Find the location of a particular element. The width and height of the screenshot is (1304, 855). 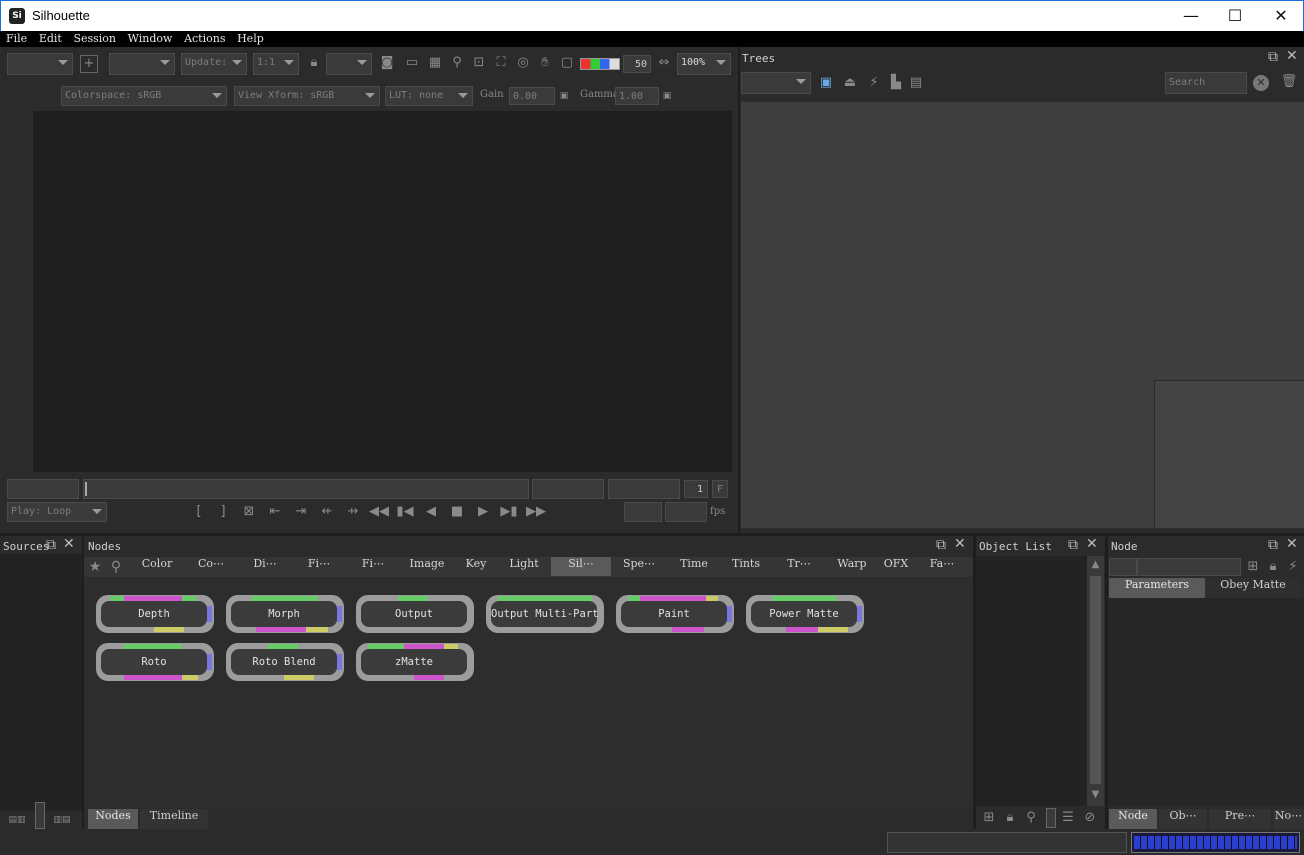

trees-close-icon: ✕ is located at coordinates (1292, 56).